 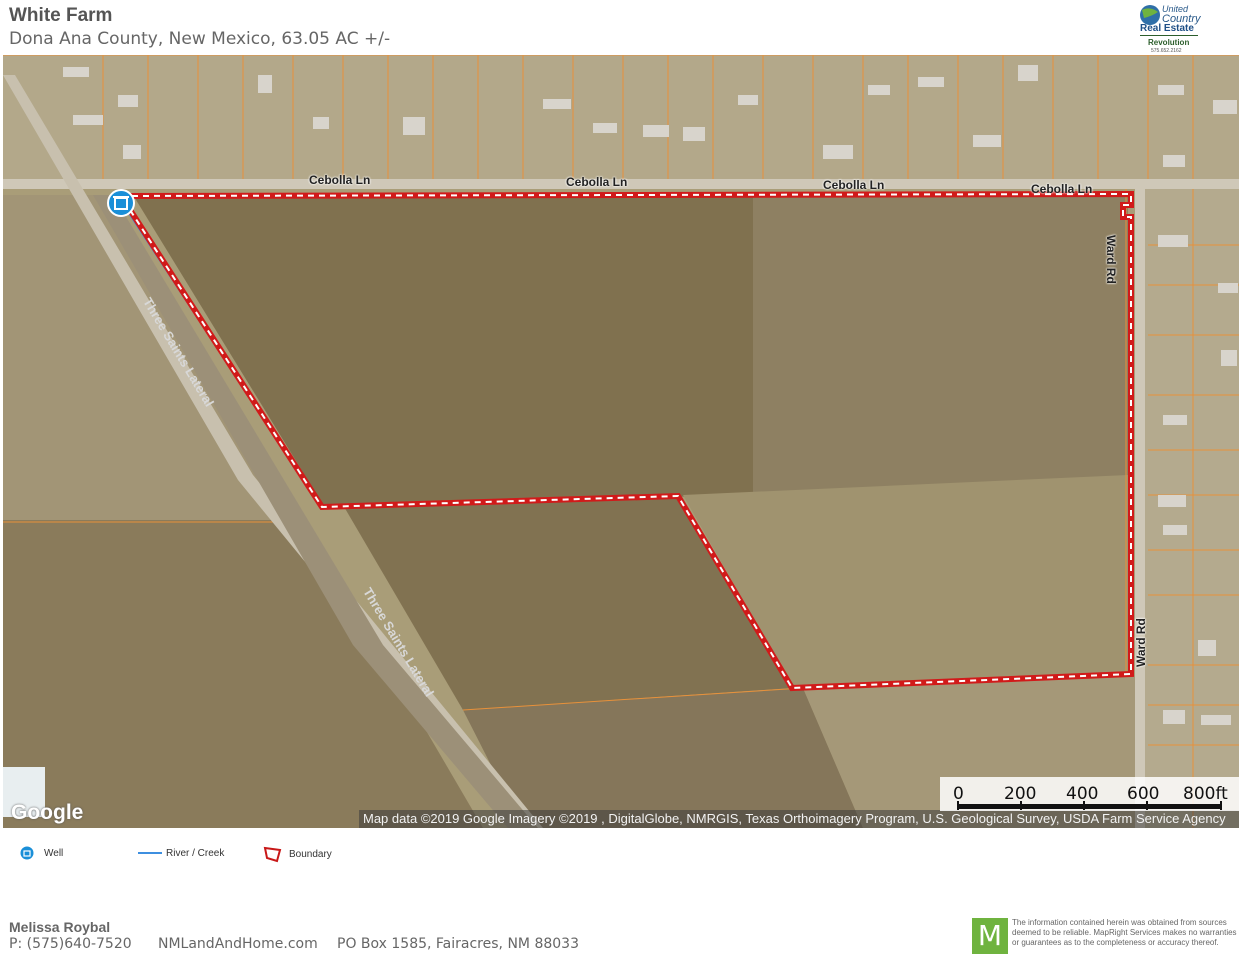 I want to click on agent-name: Melissa Roybal, so click(x=60, y=927).